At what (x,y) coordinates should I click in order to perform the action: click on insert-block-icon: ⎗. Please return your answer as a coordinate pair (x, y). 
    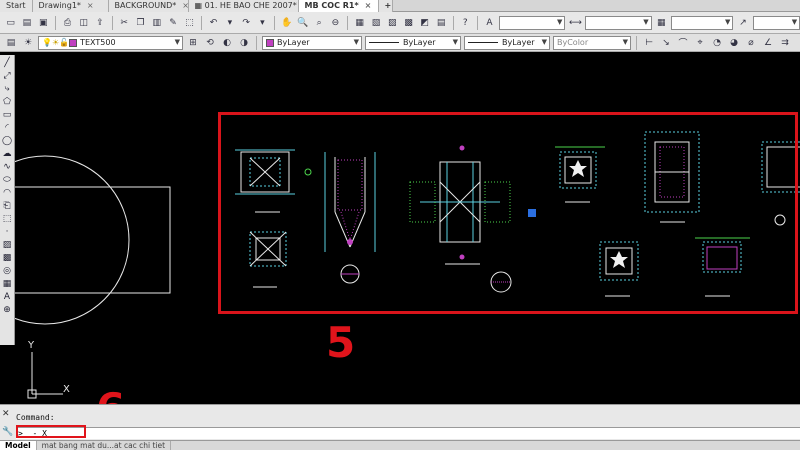
    Looking at the image, I should click on (7, 206).